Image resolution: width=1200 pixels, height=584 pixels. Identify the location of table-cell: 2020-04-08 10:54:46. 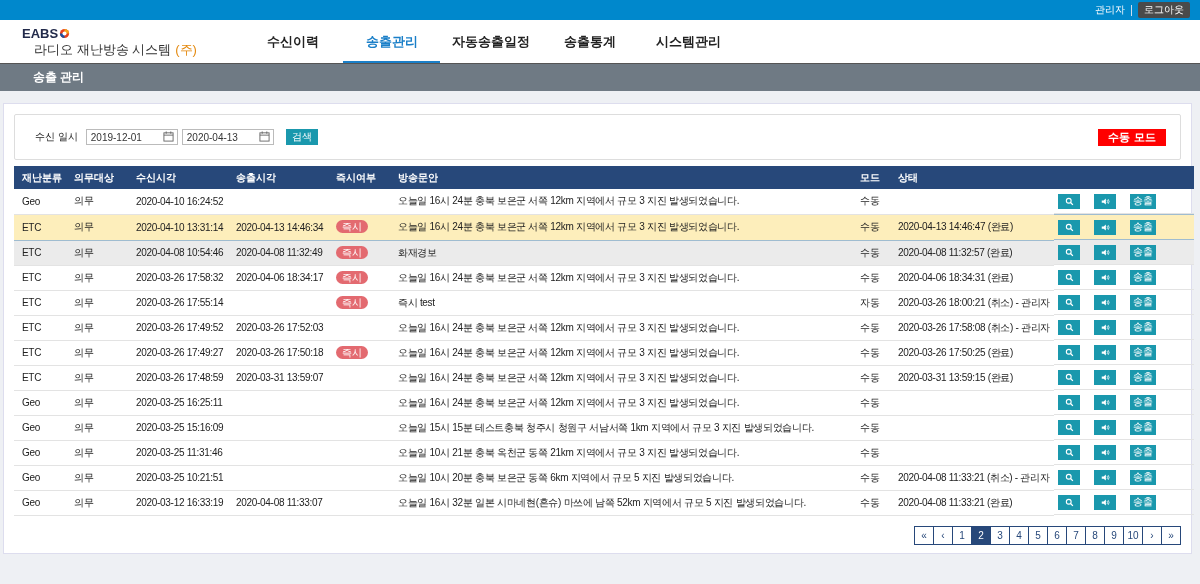
(180, 252).